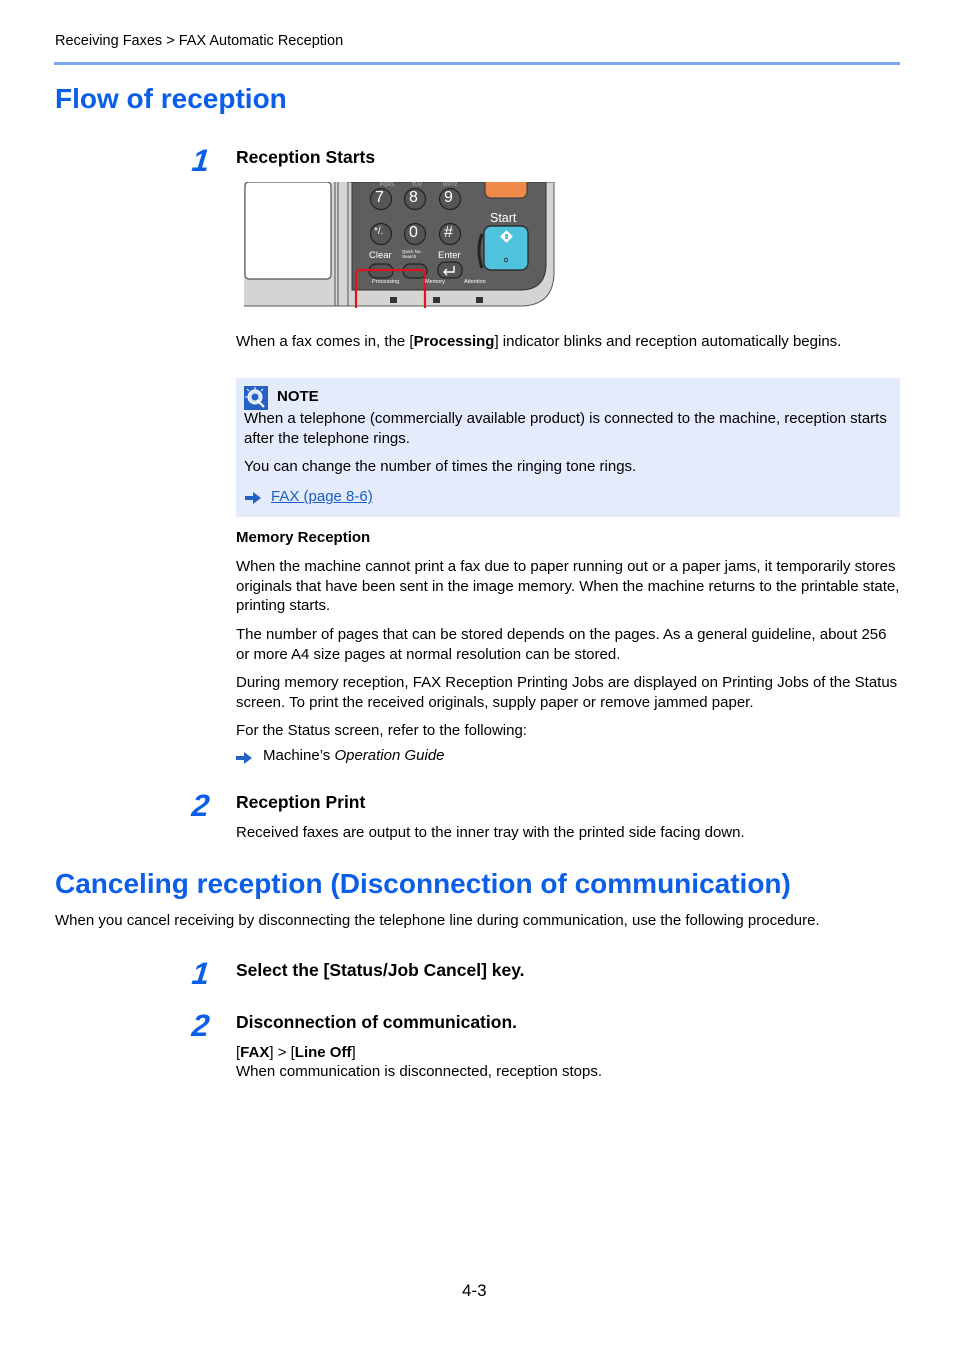 The height and width of the screenshot is (1350, 954). What do you see at coordinates (255, 1052) in the screenshot?
I see `fax-key-label: FAX` at bounding box center [255, 1052].